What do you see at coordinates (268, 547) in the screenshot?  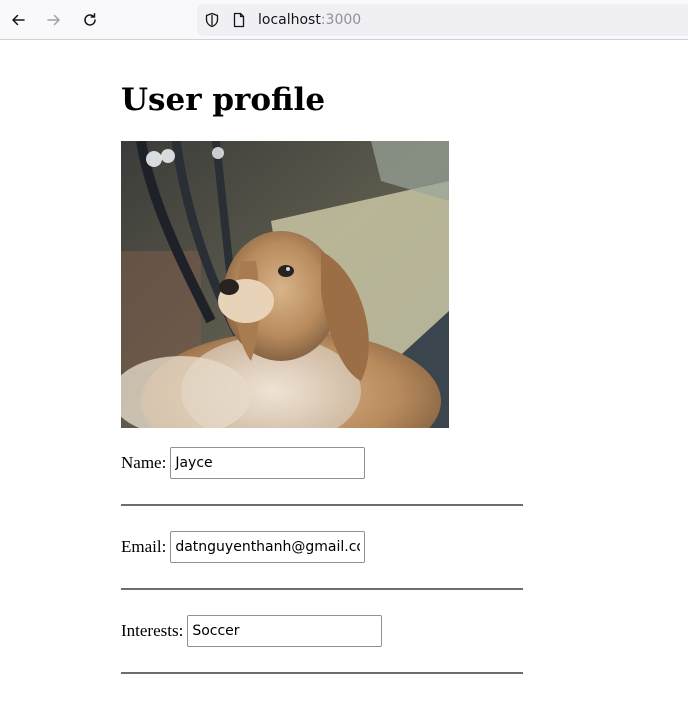 I see `email-input` at bounding box center [268, 547].